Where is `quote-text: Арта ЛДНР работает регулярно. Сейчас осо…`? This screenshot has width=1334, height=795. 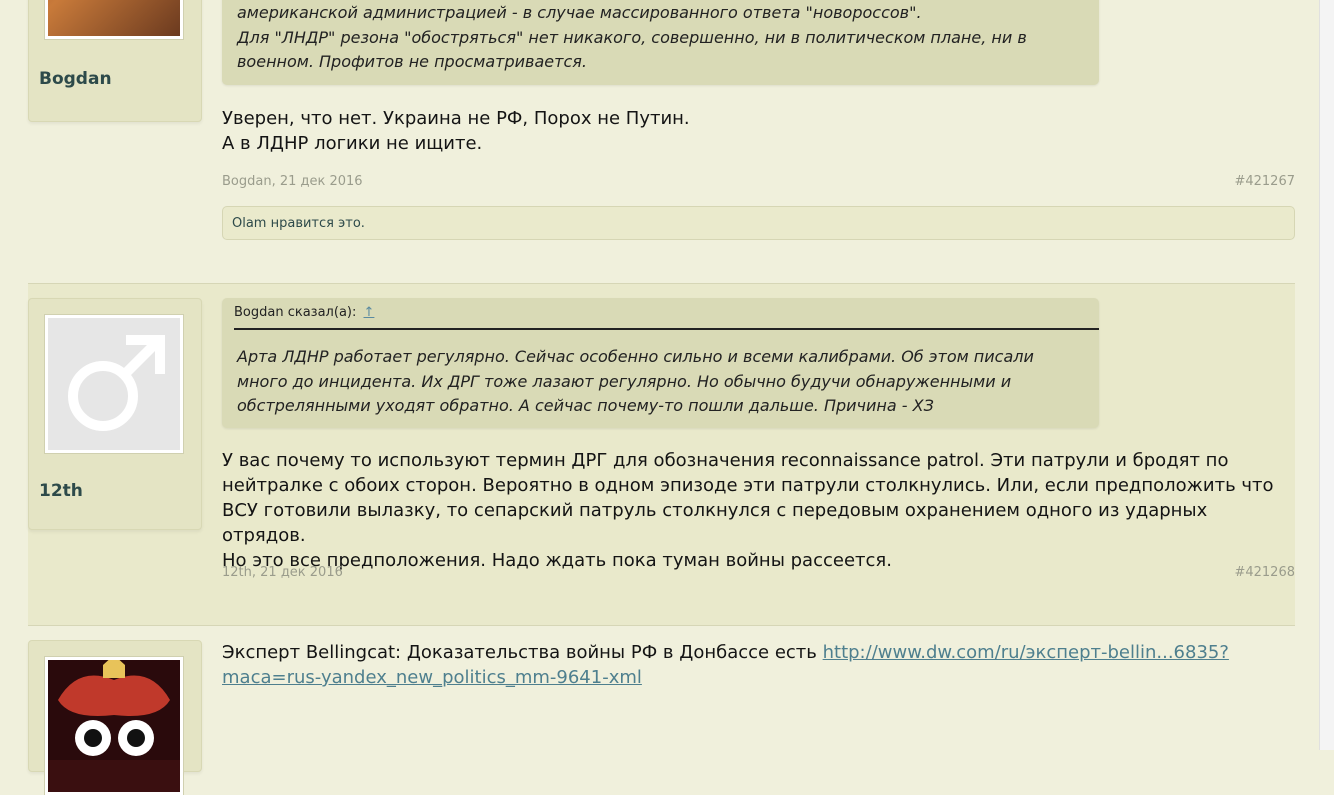
quote-text: Арта ЛДНР работает регулярно. Сейчас осо… is located at coordinates (635, 381).